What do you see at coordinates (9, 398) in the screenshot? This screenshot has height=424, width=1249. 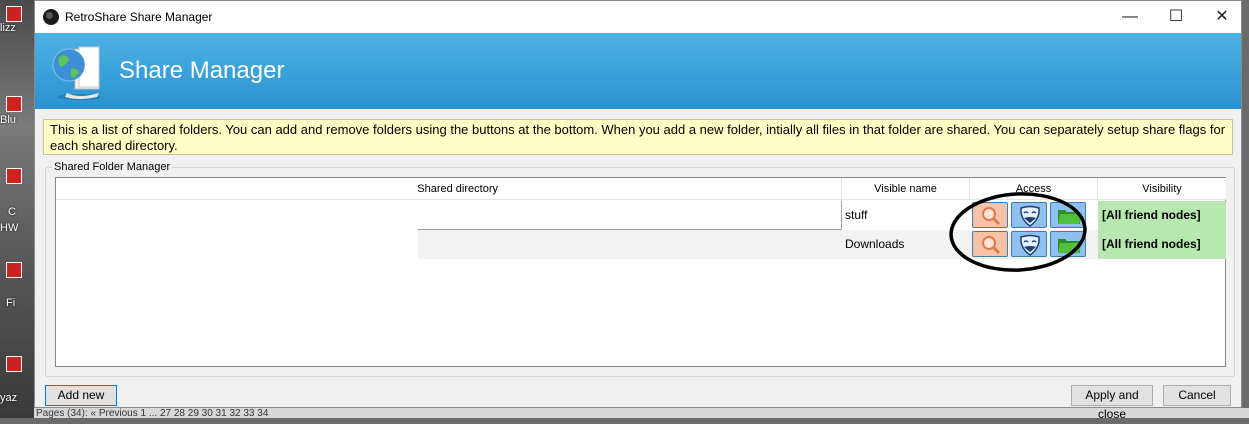 I see `desktop-label: yaz` at bounding box center [9, 398].